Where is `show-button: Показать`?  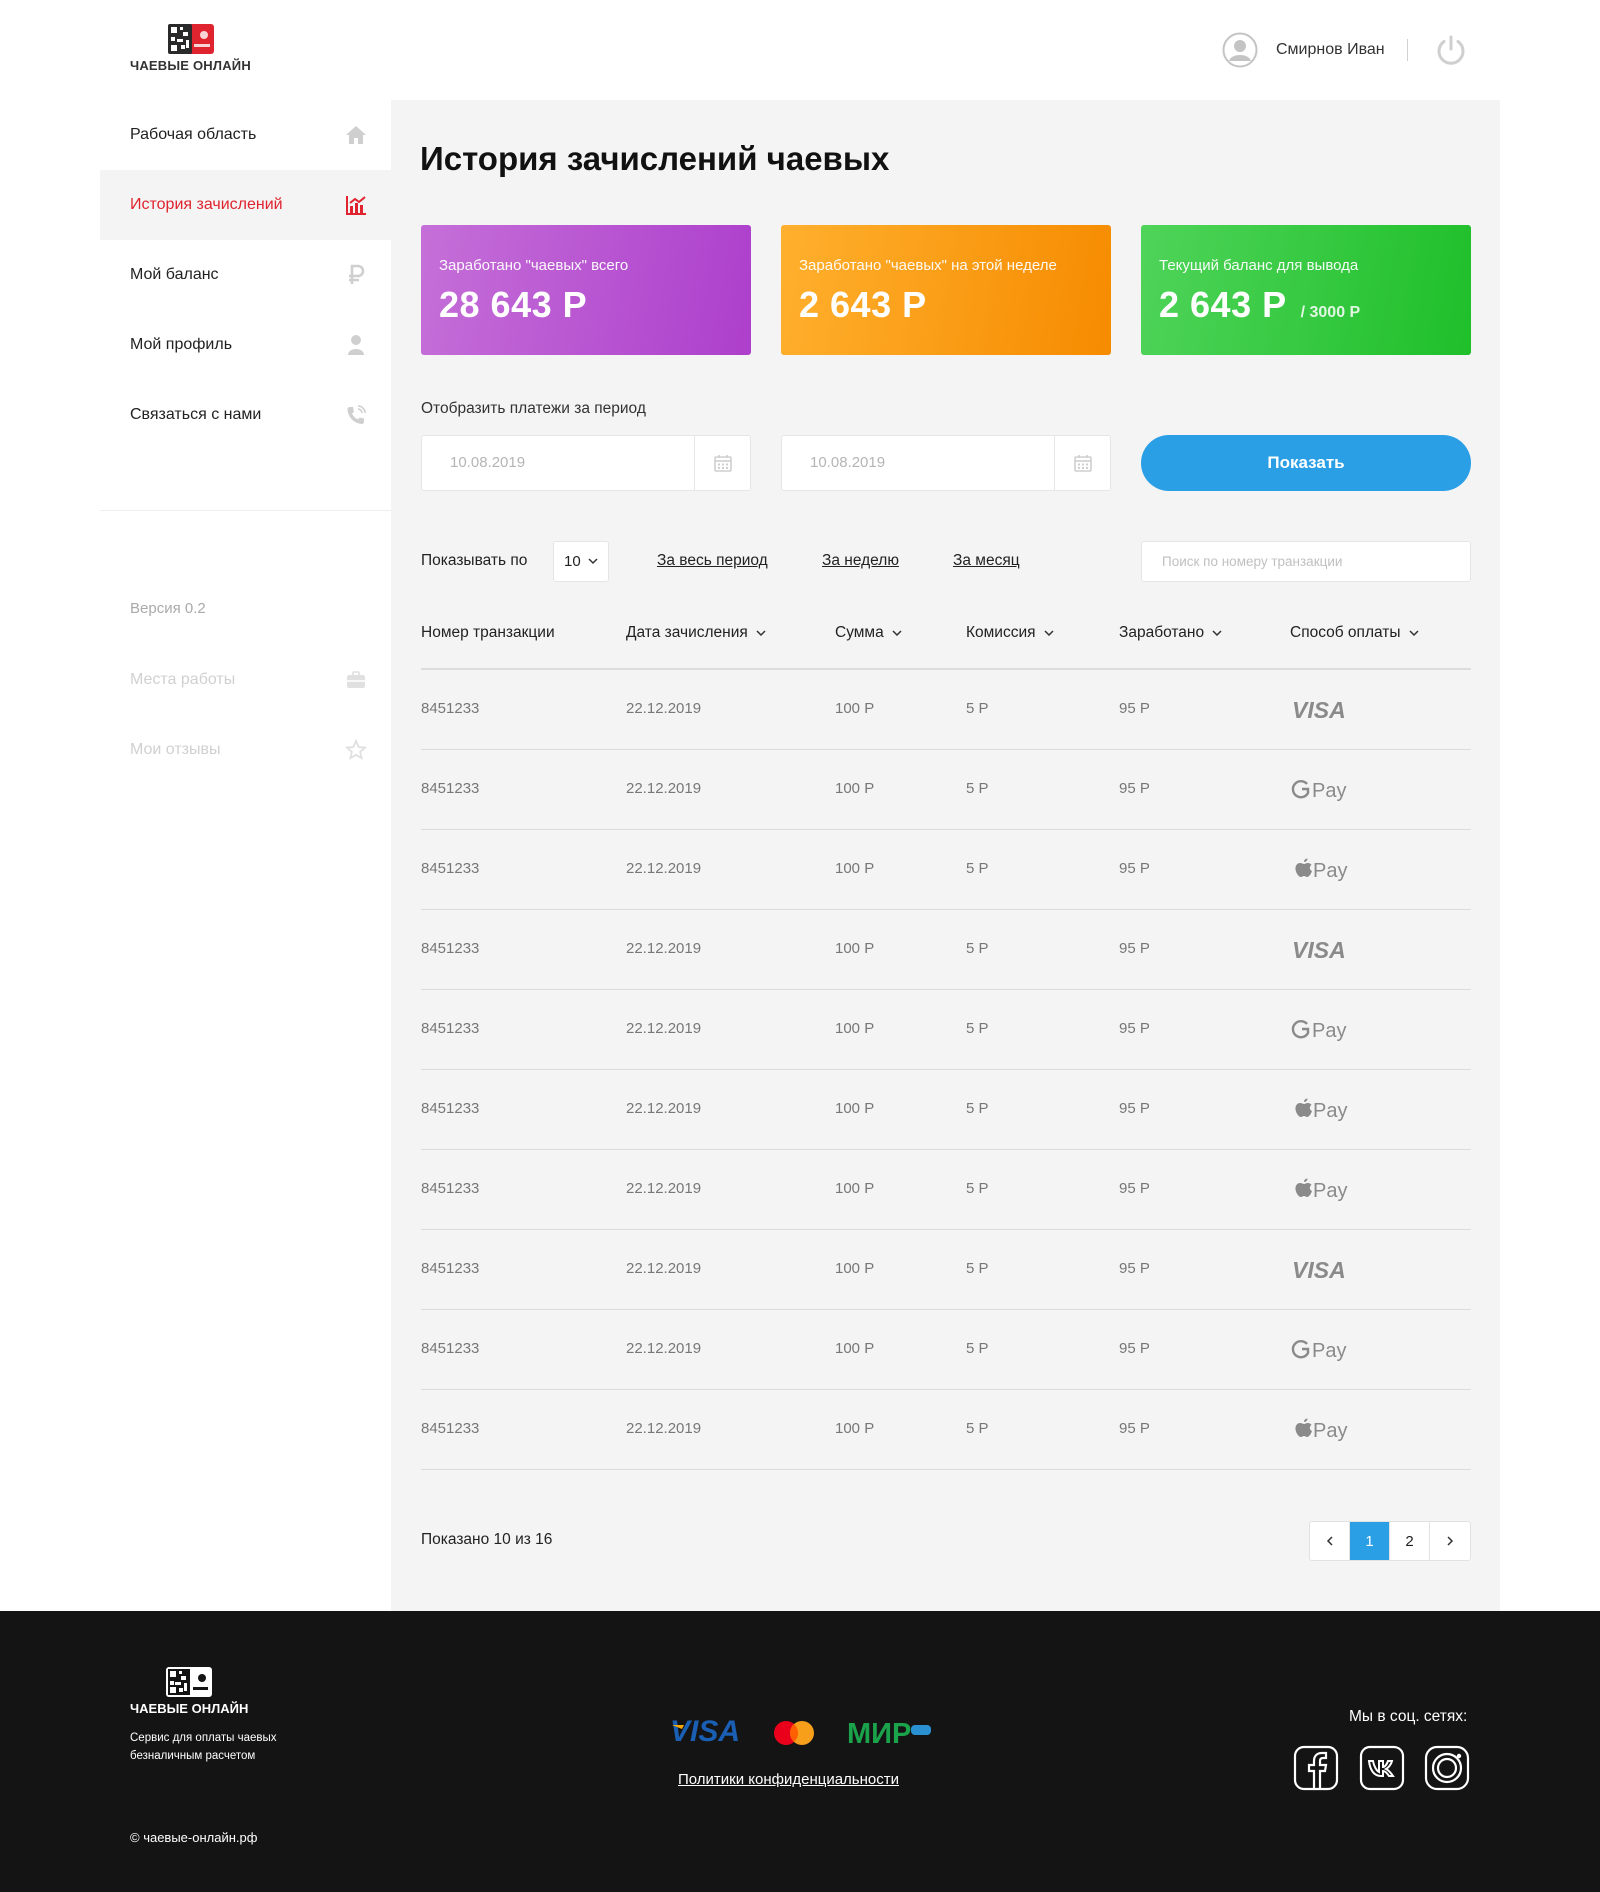 show-button: Показать is located at coordinates (1306, 463).